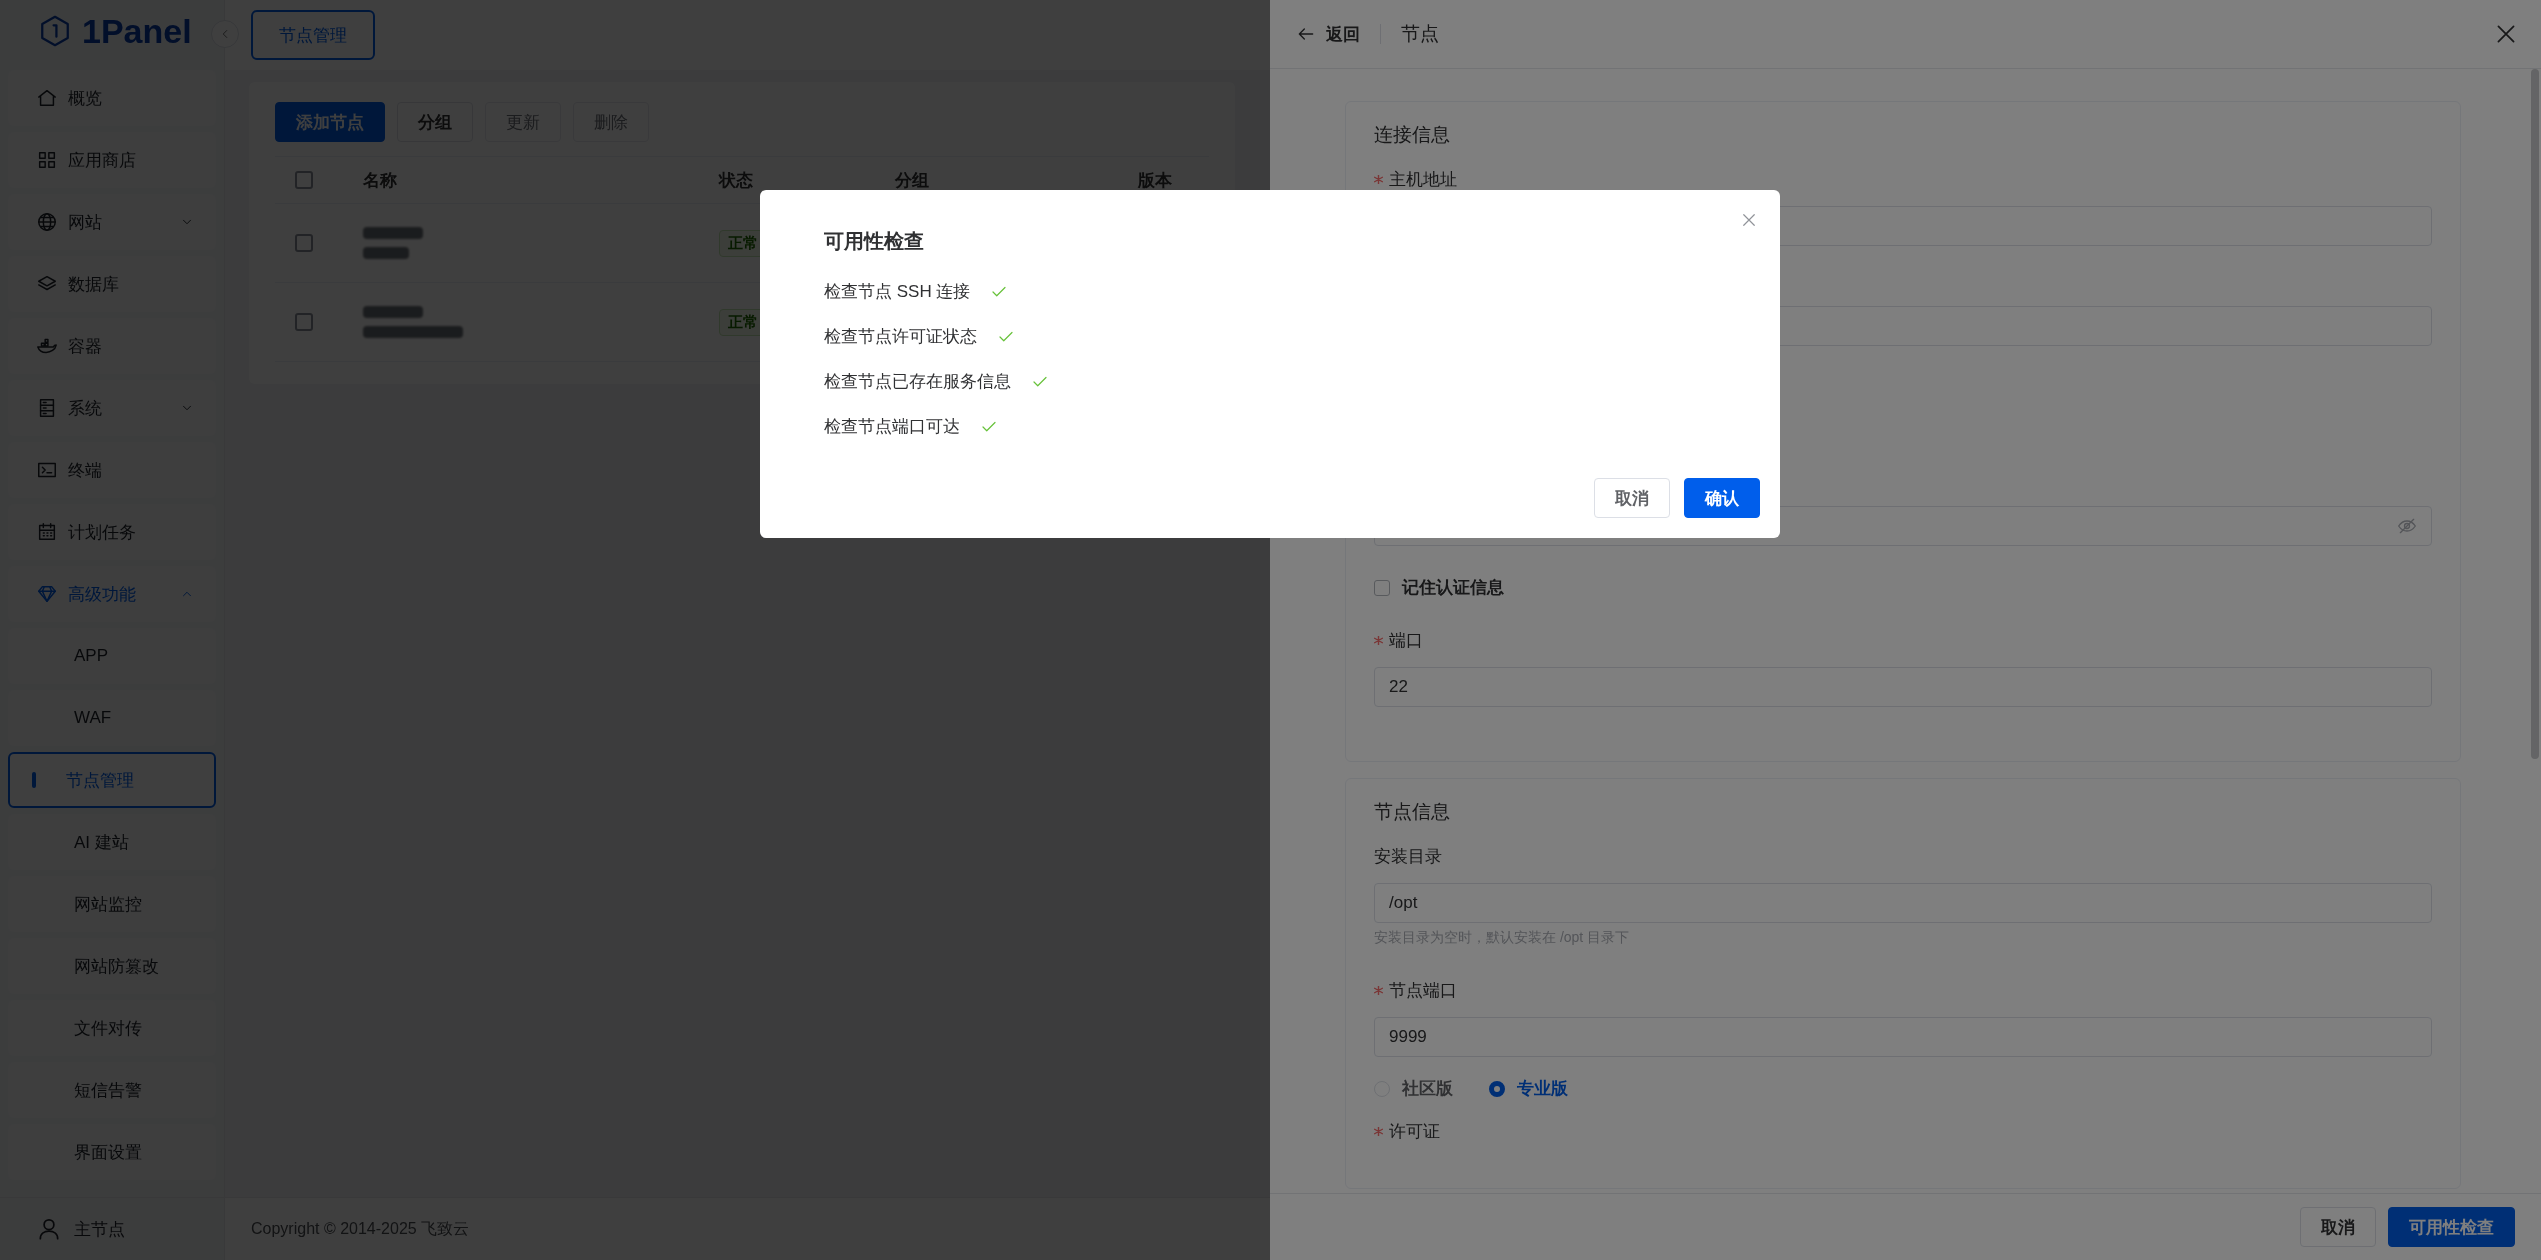 The image size is (2541, 1260). I want to click on scrollbar, so click(2535, 414).